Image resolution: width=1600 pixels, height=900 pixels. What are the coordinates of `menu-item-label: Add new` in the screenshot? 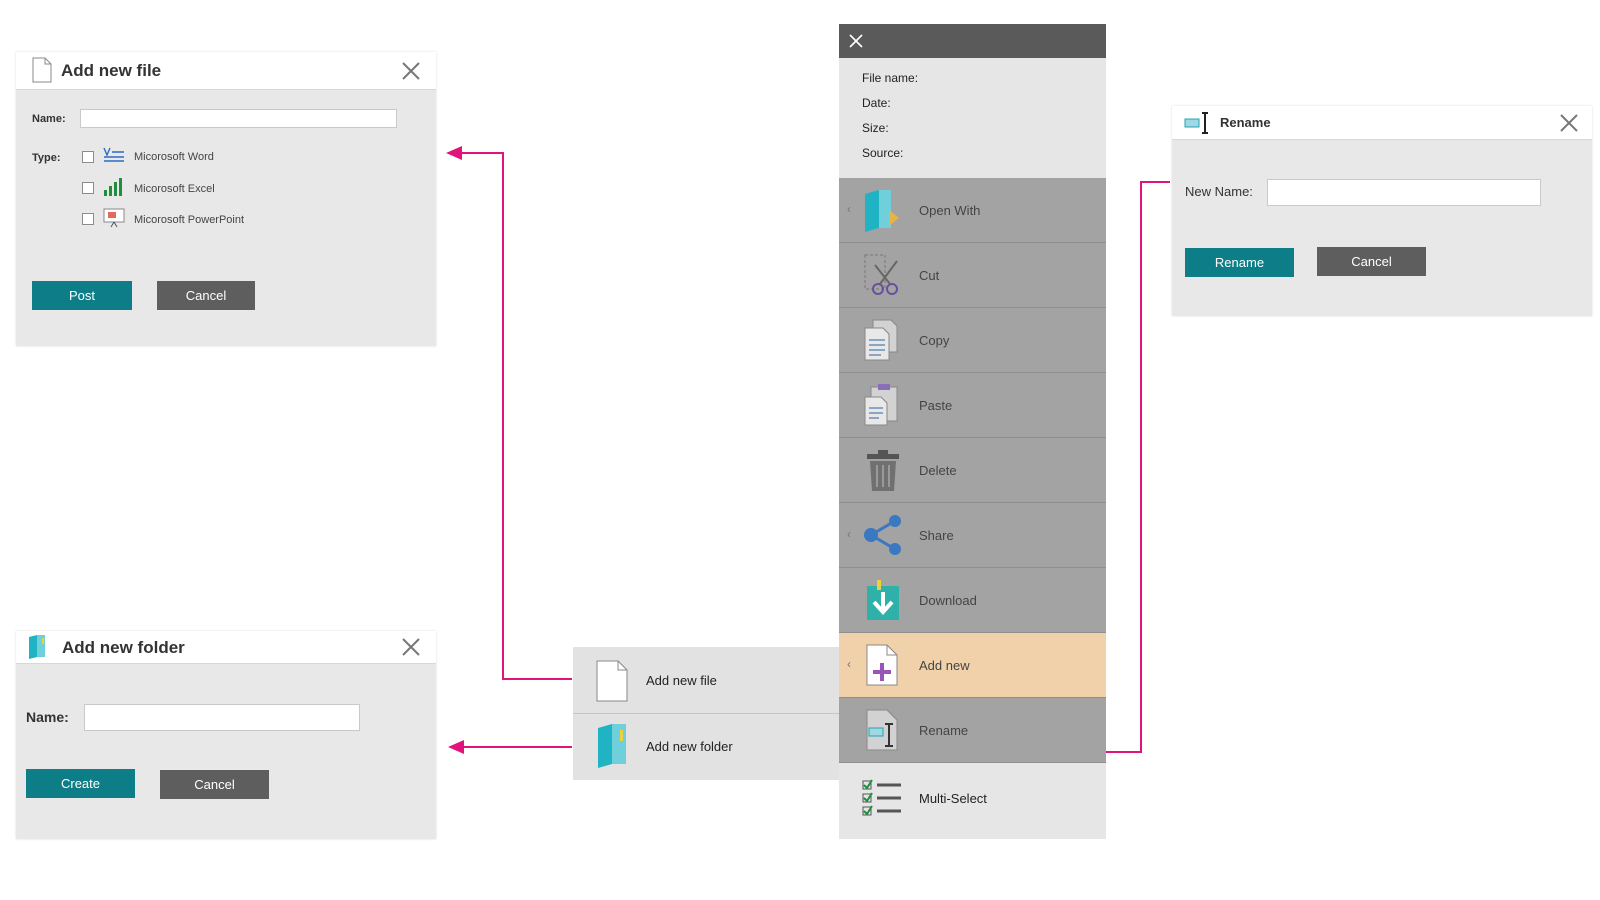 It's located at (944, 665).